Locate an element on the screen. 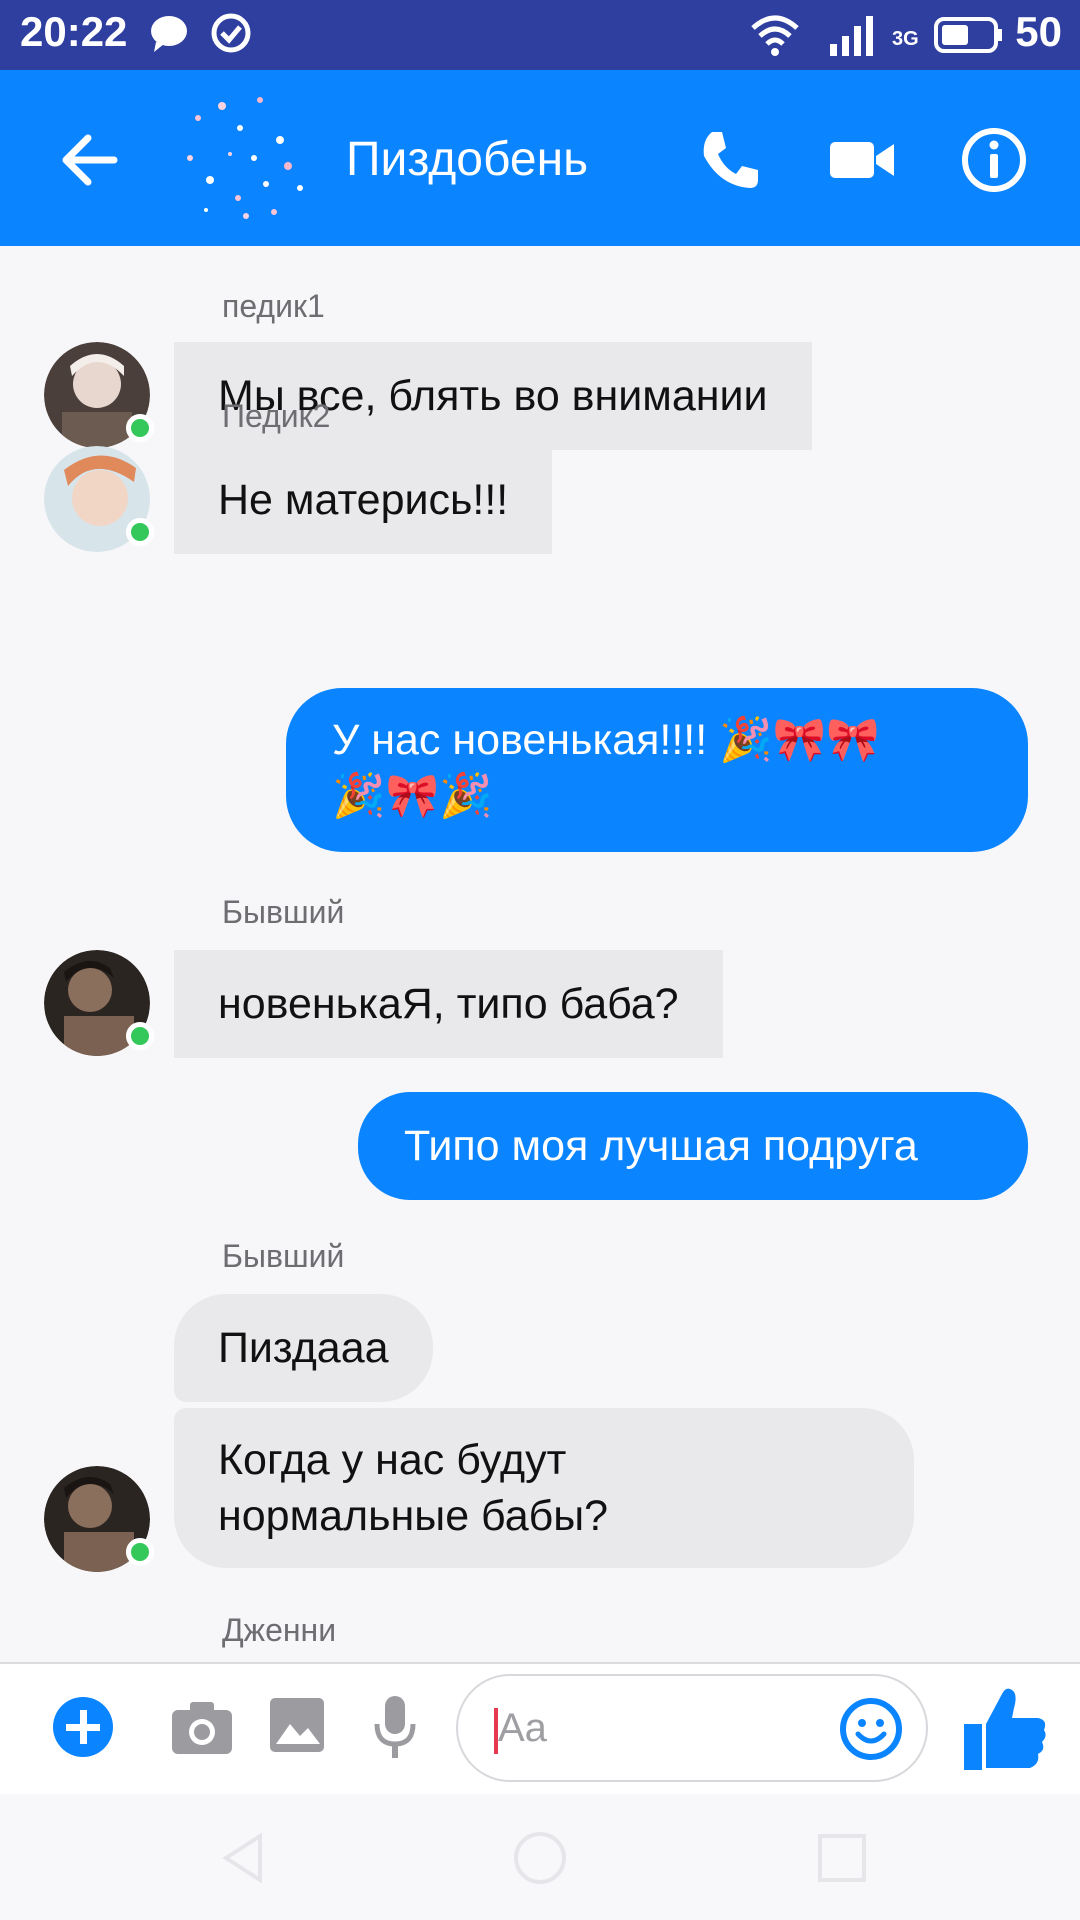  back-arrow-icon is located at coordinates (90, 160).